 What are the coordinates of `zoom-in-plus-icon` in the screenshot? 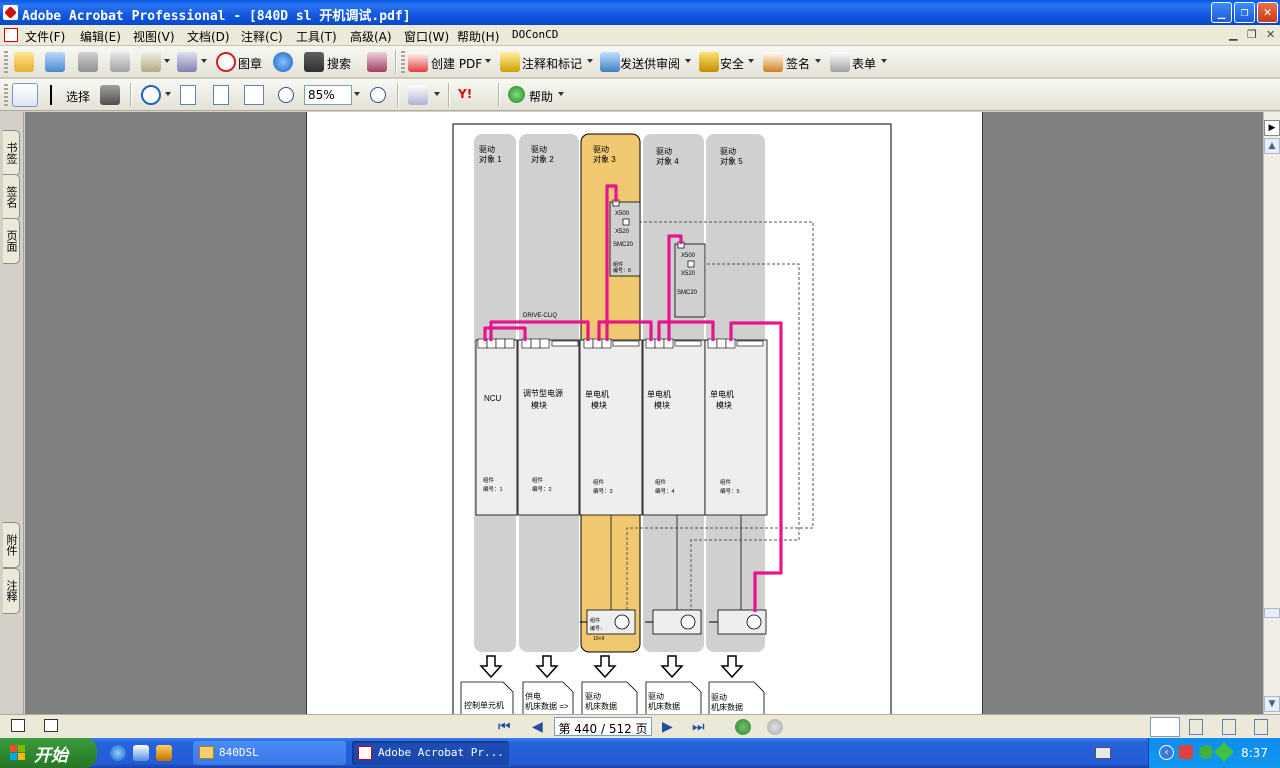 It's located at (378, 95).